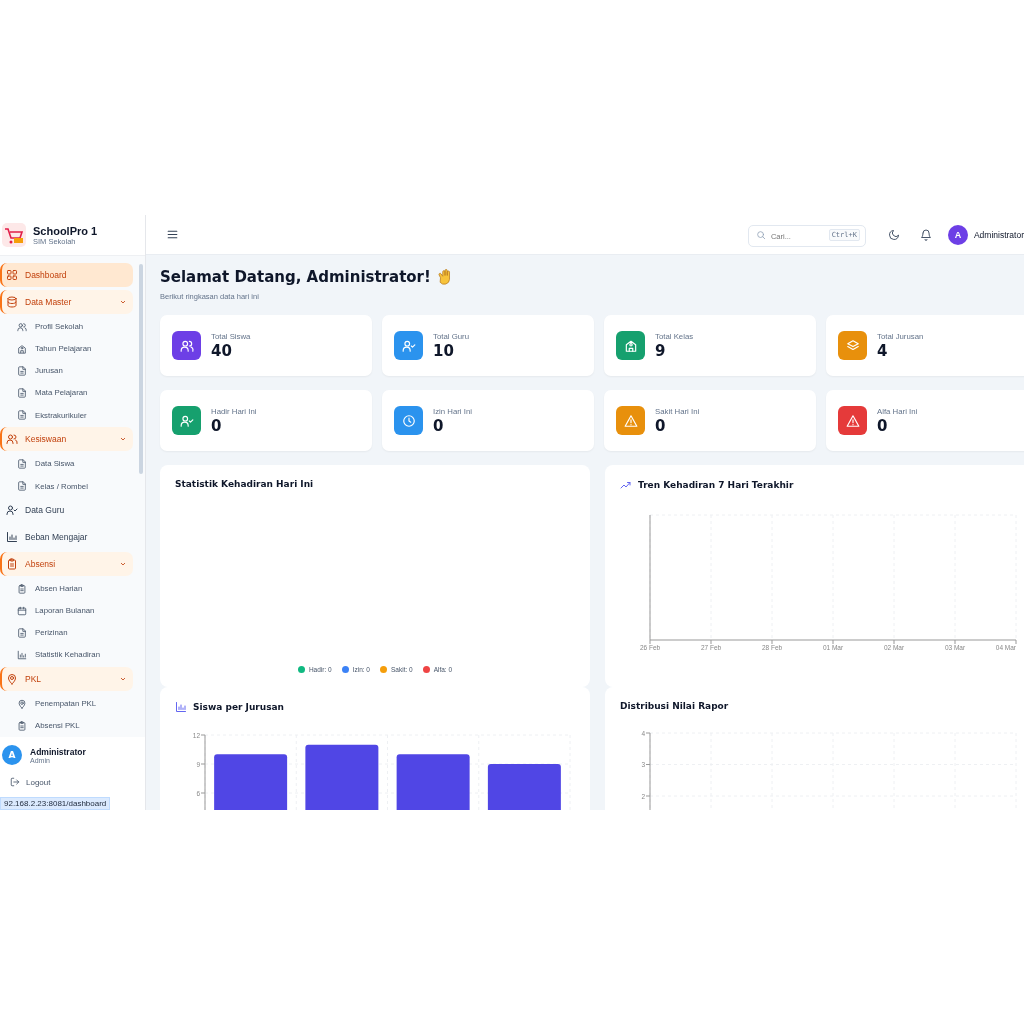 Image resolution: width=1024 pixels, height=1024 pixels. I want to click on card-title: Siswa per Jurusan, so click(238, 707).